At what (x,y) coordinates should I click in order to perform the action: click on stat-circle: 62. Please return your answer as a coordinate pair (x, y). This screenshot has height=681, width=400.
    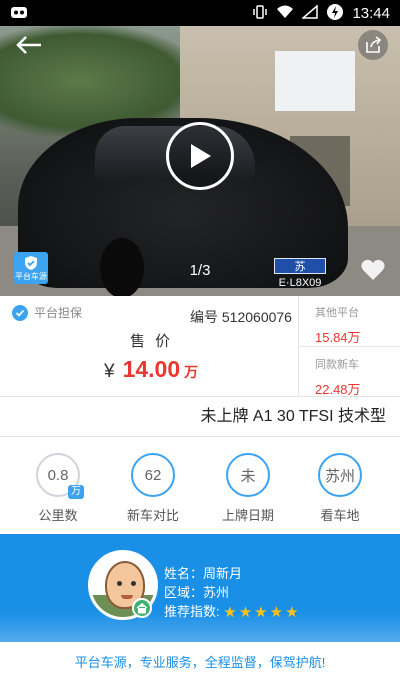
    Looking at the image, I should click on (153, 475).